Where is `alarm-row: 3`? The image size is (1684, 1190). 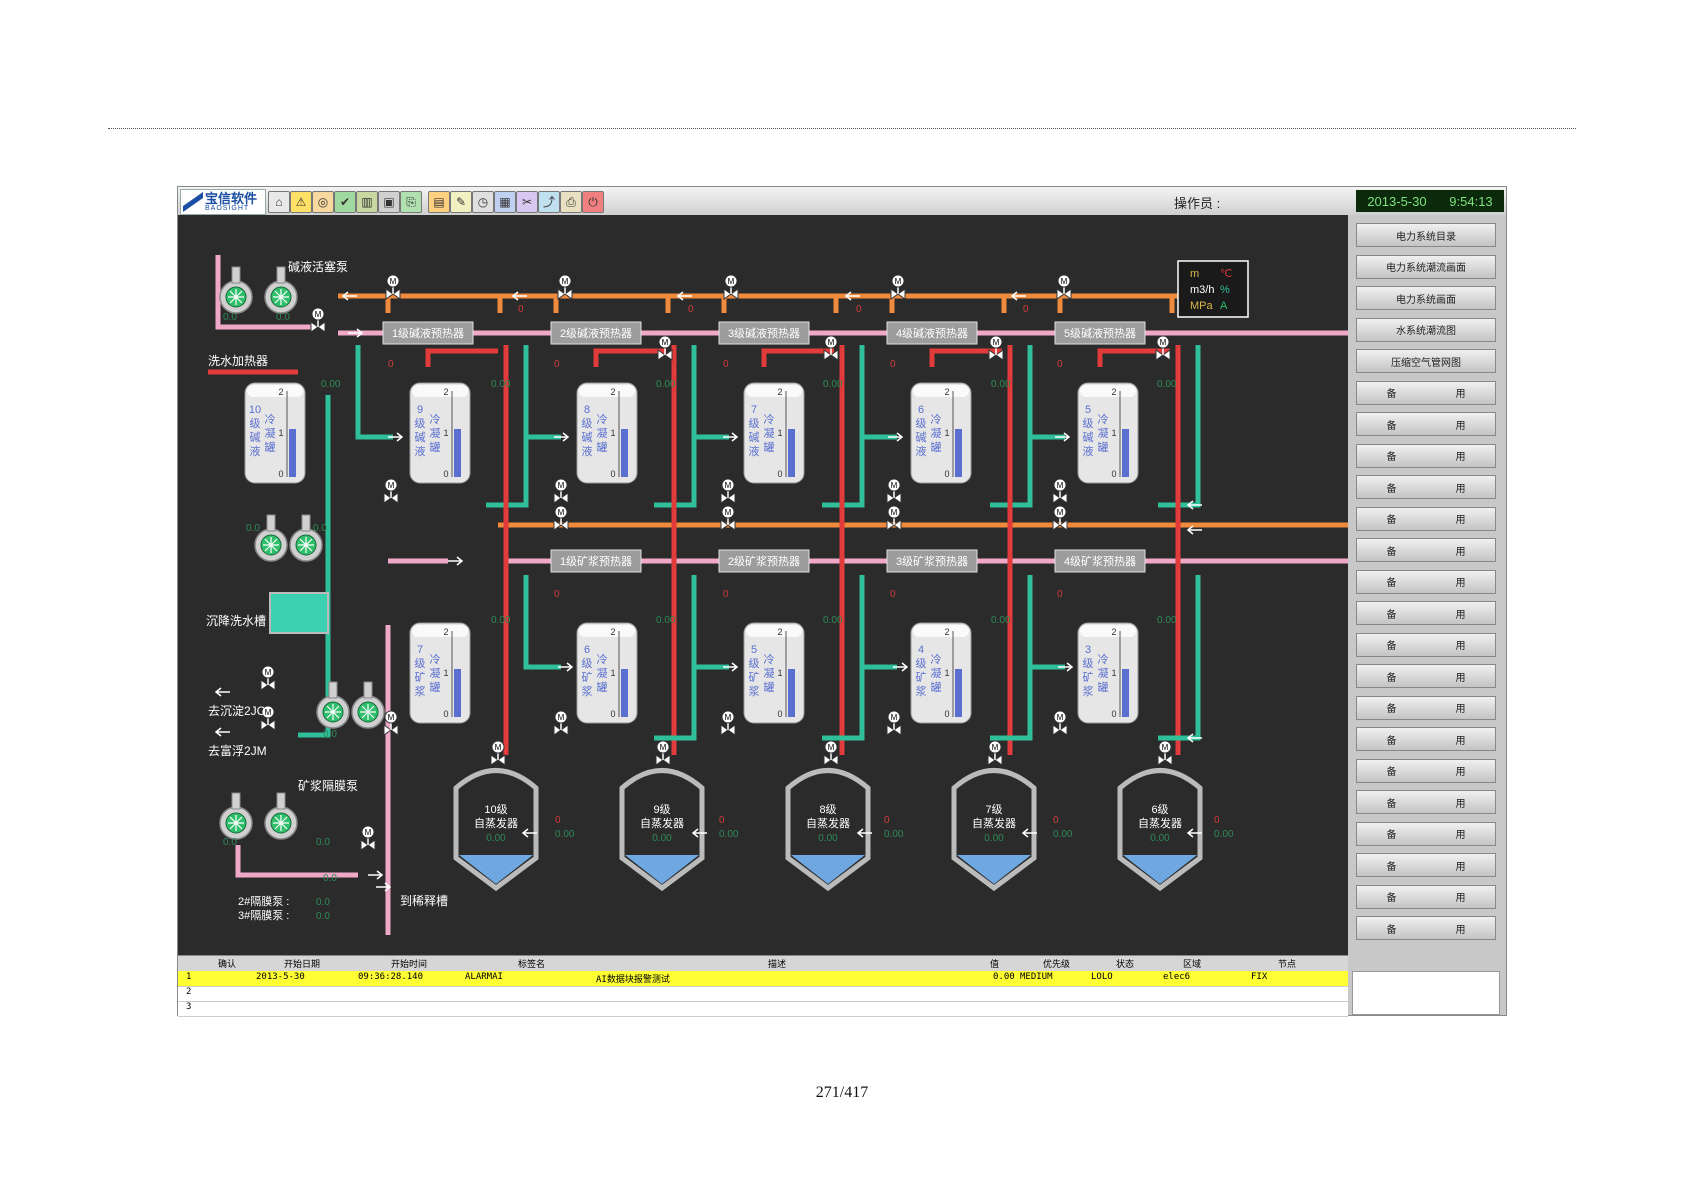
alarm-row: 3 is located at coordinates (763, 1009).